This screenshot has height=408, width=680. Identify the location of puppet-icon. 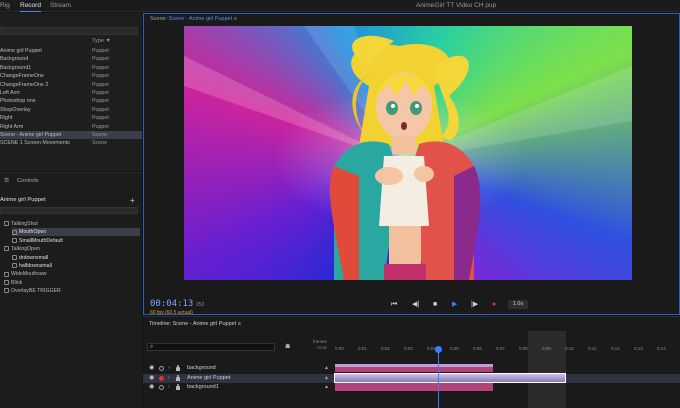
(178, 377).